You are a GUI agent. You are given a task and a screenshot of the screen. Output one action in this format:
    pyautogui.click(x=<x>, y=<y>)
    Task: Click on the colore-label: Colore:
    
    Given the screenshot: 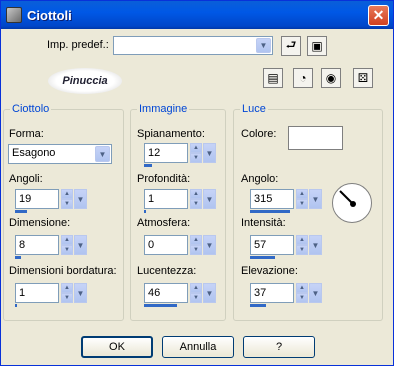 What is the action you would take?
    pyautogui.click(x=259, y=134)
    